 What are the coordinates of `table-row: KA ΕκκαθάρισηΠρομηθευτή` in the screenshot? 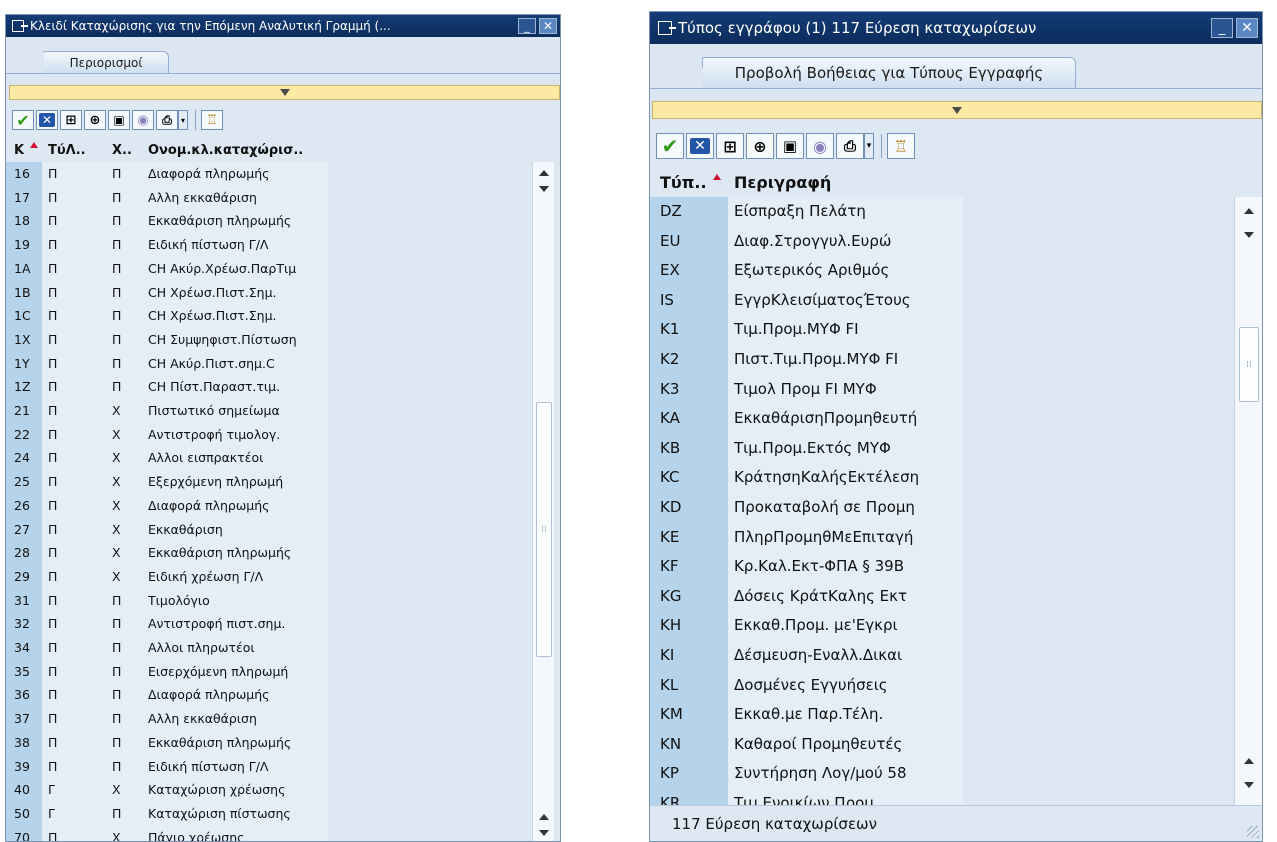 It's located at (942, 419).